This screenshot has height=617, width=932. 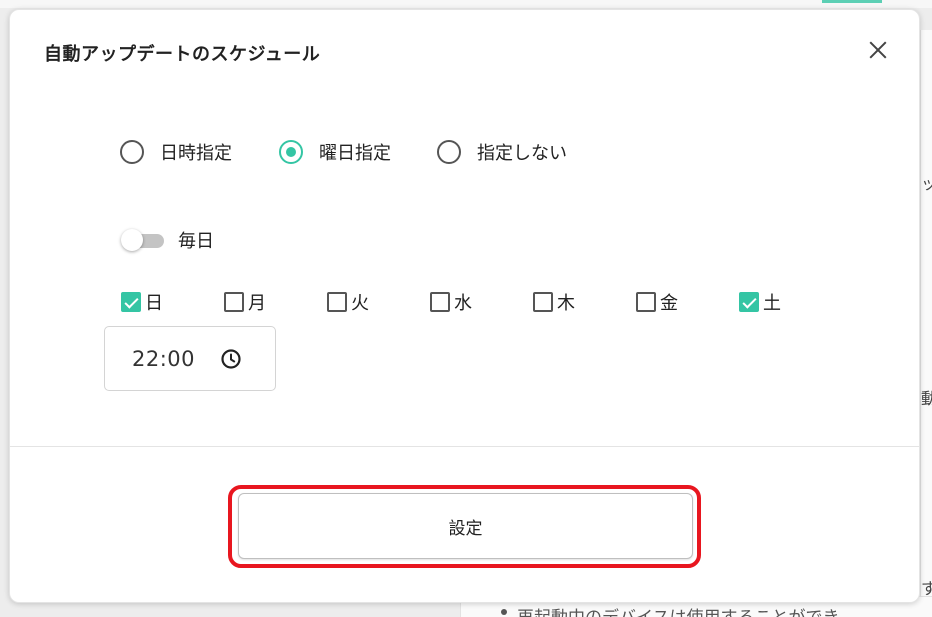 I want to click on radio-datetime: 日時指定, so click(x=176, y=152).